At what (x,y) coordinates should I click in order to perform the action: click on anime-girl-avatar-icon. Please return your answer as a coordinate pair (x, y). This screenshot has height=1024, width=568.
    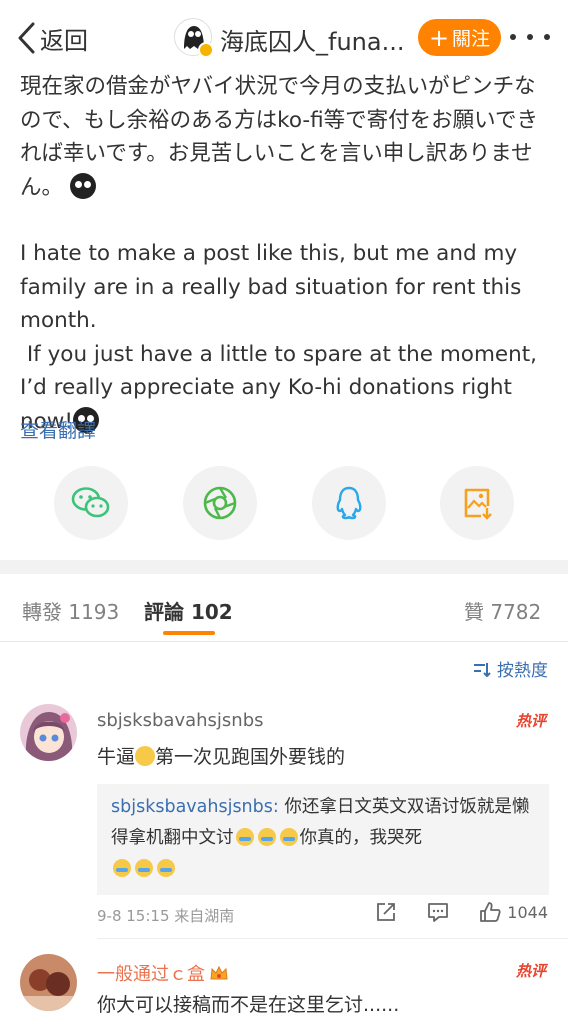
    Looking at the image, I should click on (48, 732).